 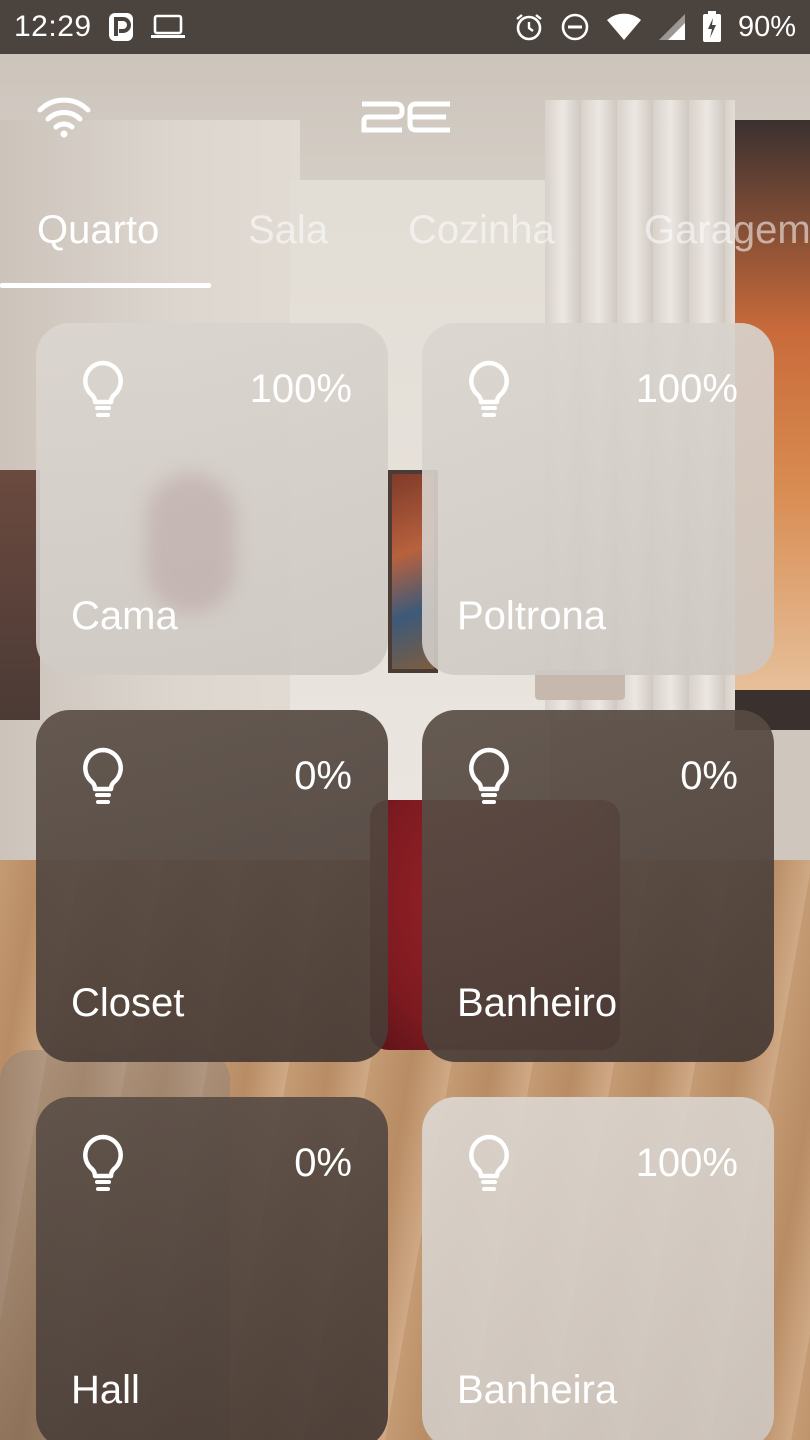 I want to click on room-tabs: Quarto Sala Cozinha Garagem, so click(x=405, y=240).